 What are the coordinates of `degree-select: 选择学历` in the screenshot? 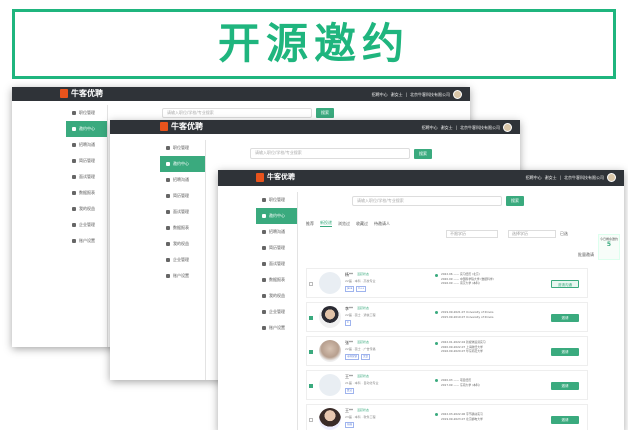 It's located at (532, 234).